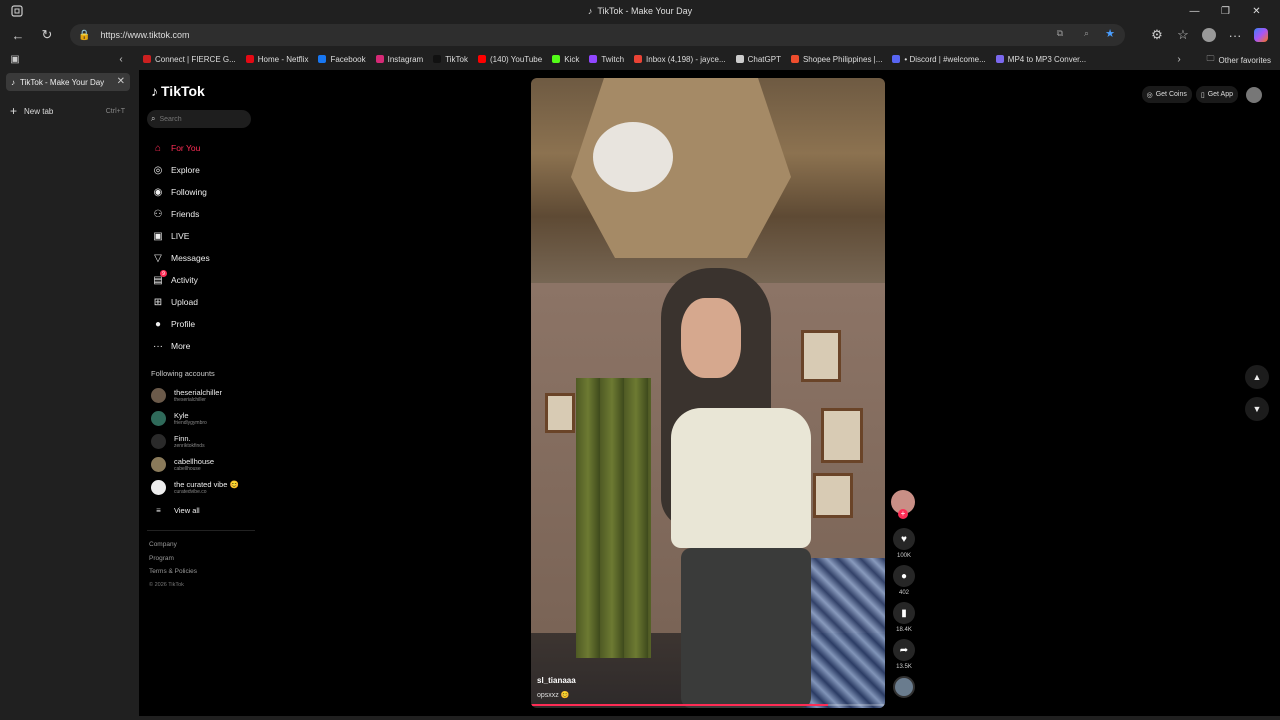 Image resolution: width=1280 pixels, height=720 pixels. What do you see at coordinates (606, 59) in the screenshot?
I see `favorite-link: Twitch` at bounding box center [606, 59].